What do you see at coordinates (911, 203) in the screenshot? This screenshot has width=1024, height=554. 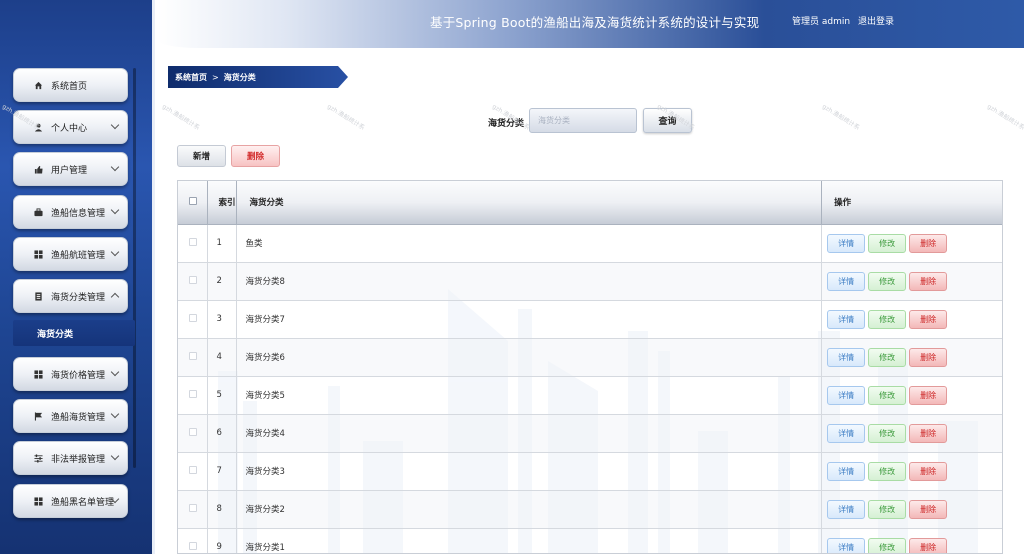 I see `column-header-operations: 操作` at bounding box center [911, 203].